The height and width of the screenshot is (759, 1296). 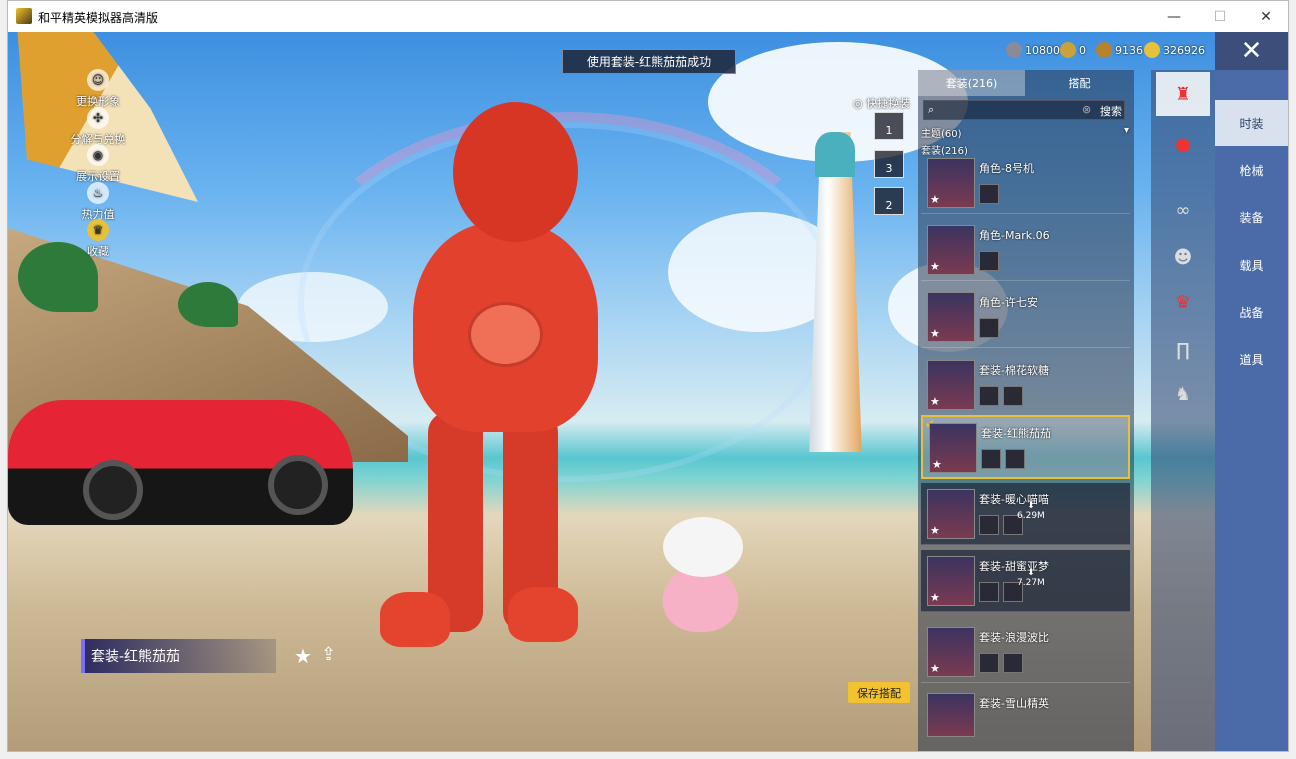 I want to click on category-combat-prep: 战备, so click(x=1251, y=312).